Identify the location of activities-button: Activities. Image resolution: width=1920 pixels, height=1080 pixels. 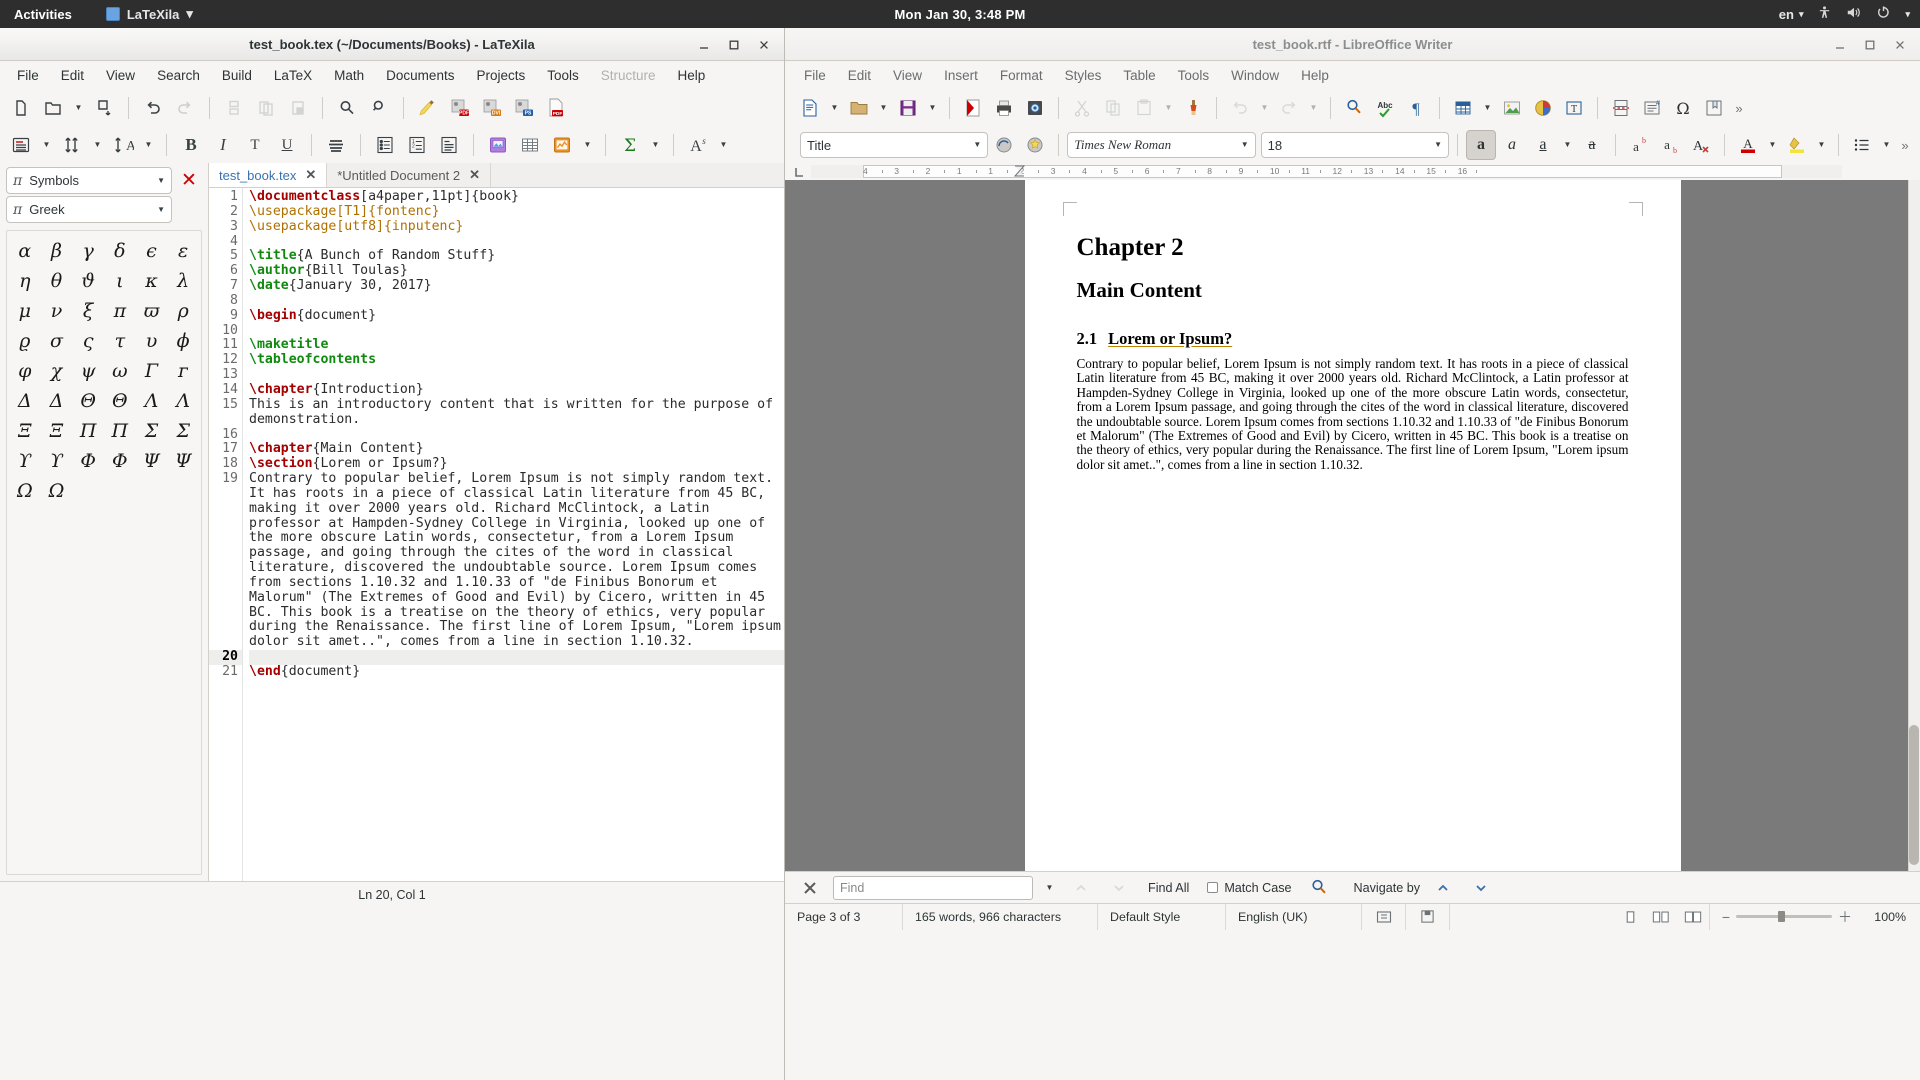
(43, 14).